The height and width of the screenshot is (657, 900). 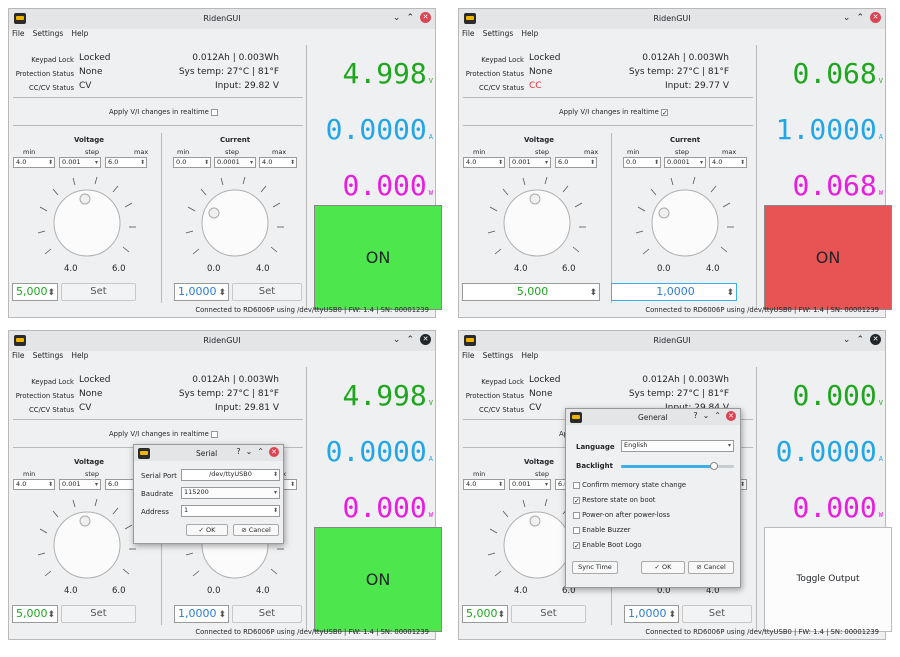 I want to click on option-row: Power-on after power-loss, so click(x=621, y=515).